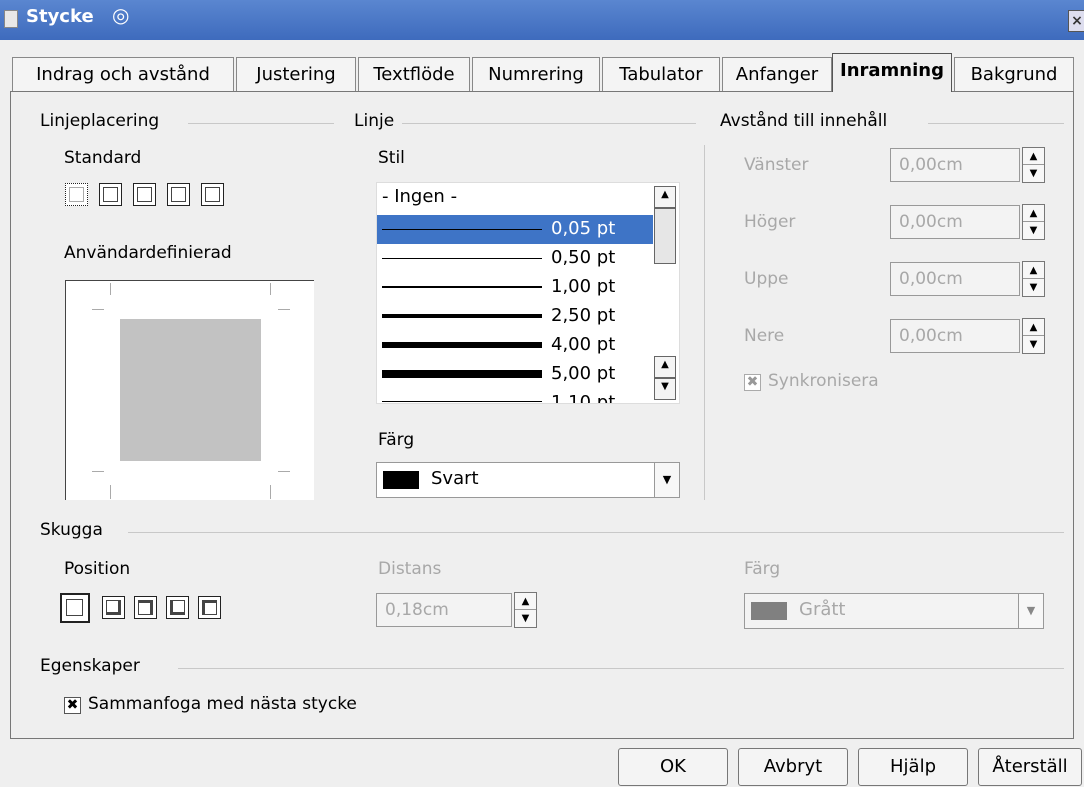  Describe the element at coordinates (515, 345) in the screenshot. I see `list-item: 4,00 pt` at that location.